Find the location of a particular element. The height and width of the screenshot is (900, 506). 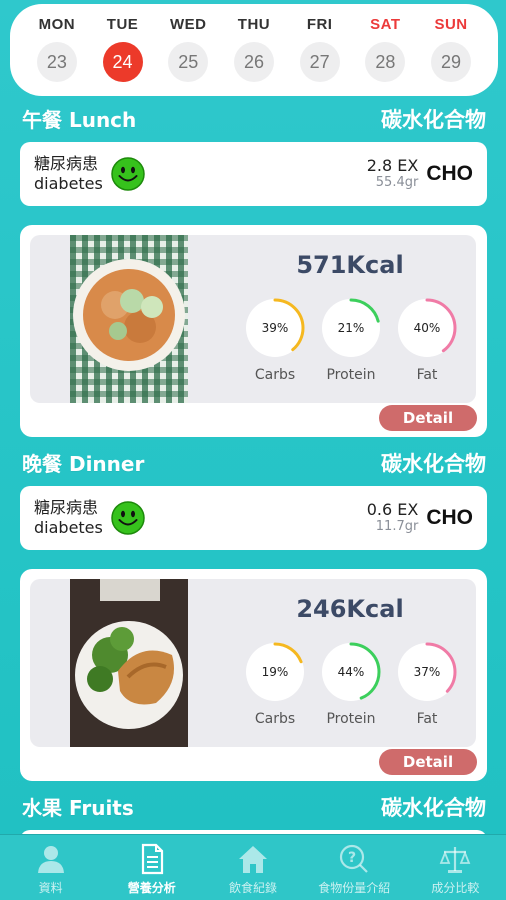

protein-percent: 21% is located at coordinates (351, 328).